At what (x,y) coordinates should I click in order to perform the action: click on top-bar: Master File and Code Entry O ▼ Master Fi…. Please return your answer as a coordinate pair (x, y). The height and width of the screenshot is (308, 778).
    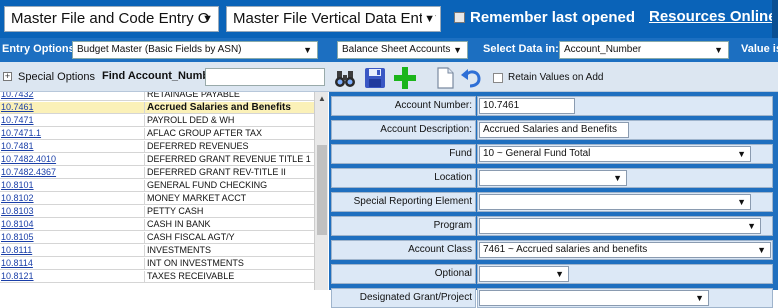
    Looking at the image, I should click on (389, 19).